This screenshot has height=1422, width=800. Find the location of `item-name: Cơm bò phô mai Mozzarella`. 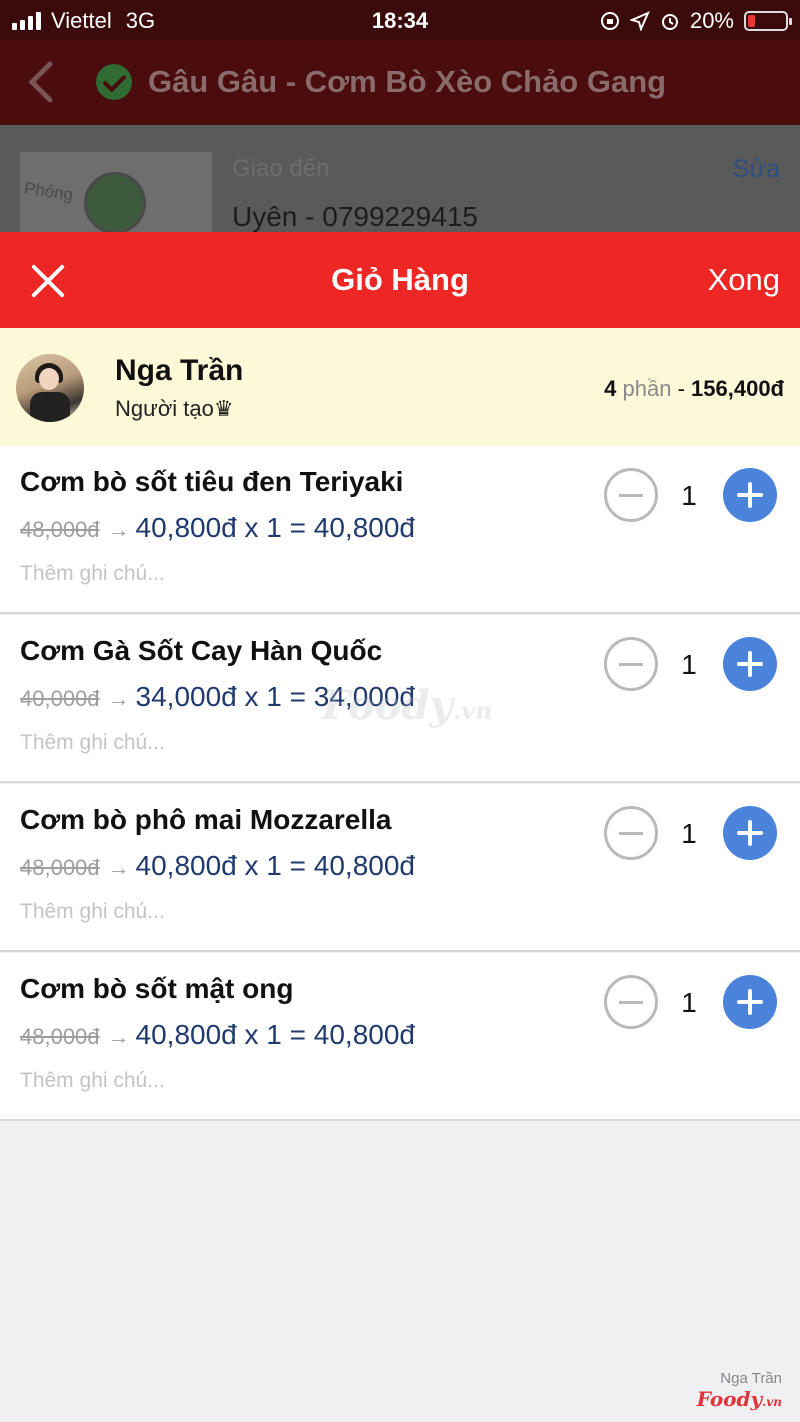

item-name: Cơm bò phô mai Mozzarella is located at coordinates (206, 819).